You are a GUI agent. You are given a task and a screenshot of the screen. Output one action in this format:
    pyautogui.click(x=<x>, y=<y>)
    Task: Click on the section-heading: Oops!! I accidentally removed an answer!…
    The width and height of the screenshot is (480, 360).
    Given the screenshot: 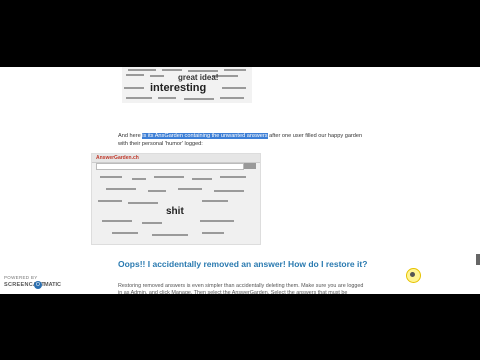 What is the action you would take?
    pyautogui.click(x=243, y=264)
    